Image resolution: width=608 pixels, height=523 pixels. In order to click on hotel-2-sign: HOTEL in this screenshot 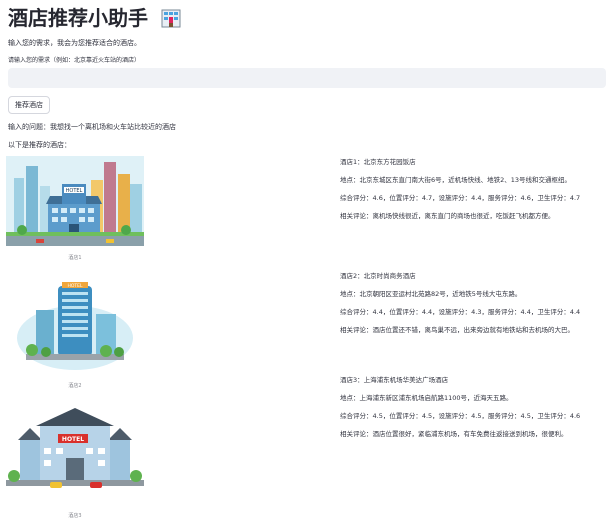, I will do `click(75, 286)`.